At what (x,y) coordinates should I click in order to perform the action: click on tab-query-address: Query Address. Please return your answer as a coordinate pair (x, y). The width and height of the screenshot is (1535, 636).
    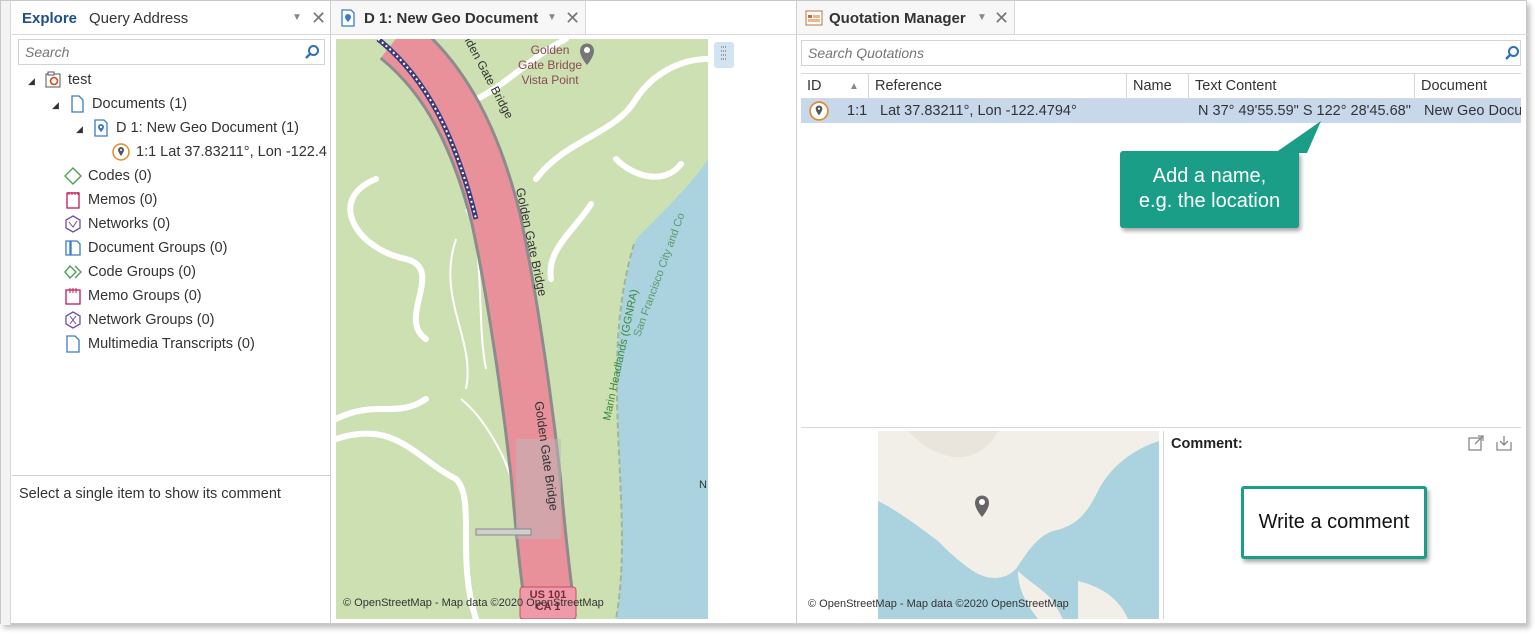
    Looking at the image, I should click on (138, 18).